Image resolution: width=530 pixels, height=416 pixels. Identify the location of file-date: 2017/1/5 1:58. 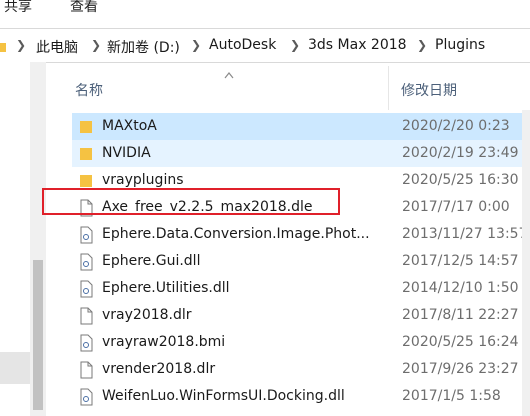
(451, 396).